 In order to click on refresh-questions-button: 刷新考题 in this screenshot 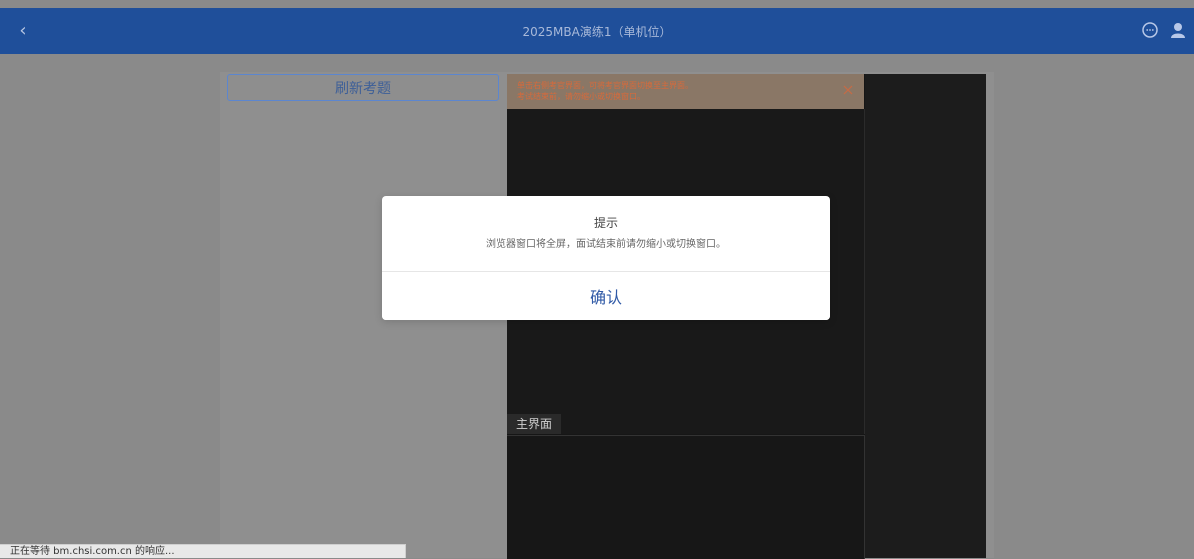, I will do `click(363, 87)`.